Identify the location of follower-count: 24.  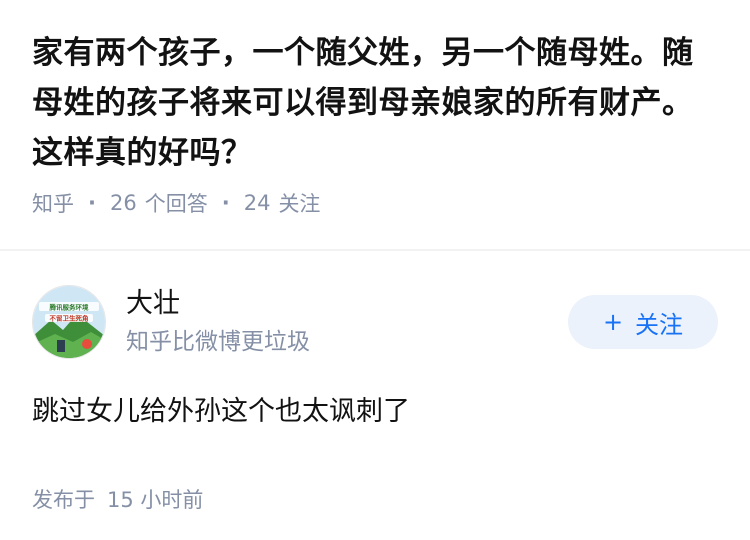
(257, 203).